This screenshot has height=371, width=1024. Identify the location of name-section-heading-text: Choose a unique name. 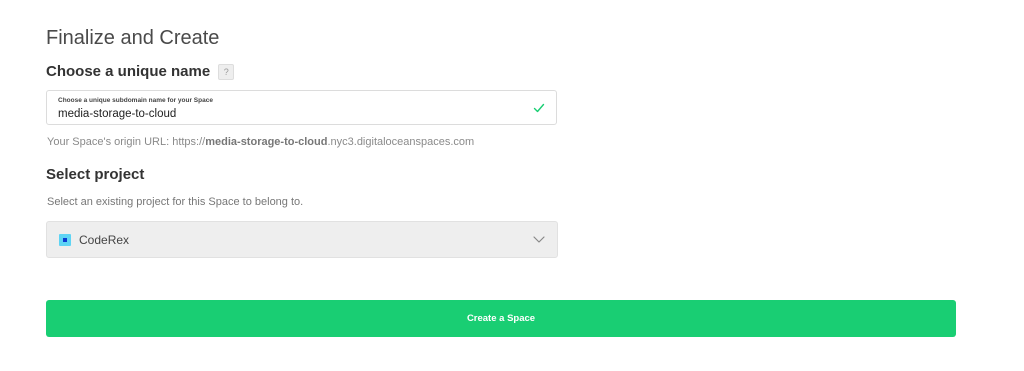
(128, 71).